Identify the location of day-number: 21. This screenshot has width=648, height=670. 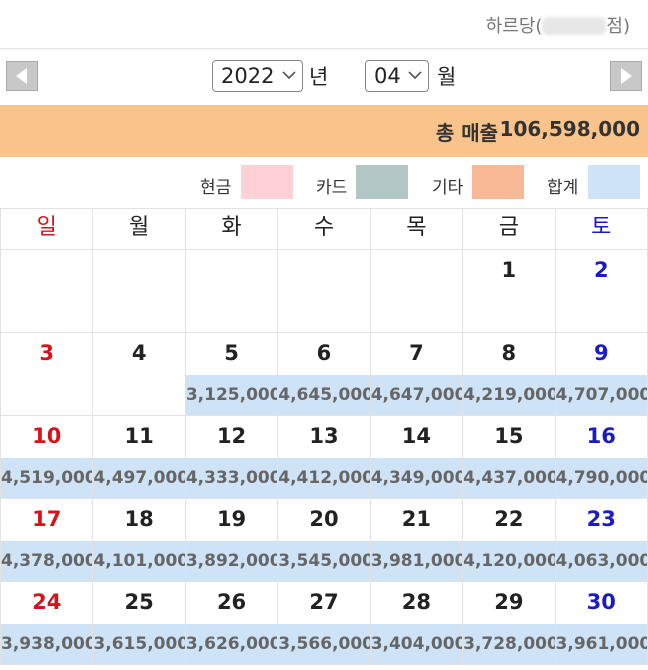
(416, 519).